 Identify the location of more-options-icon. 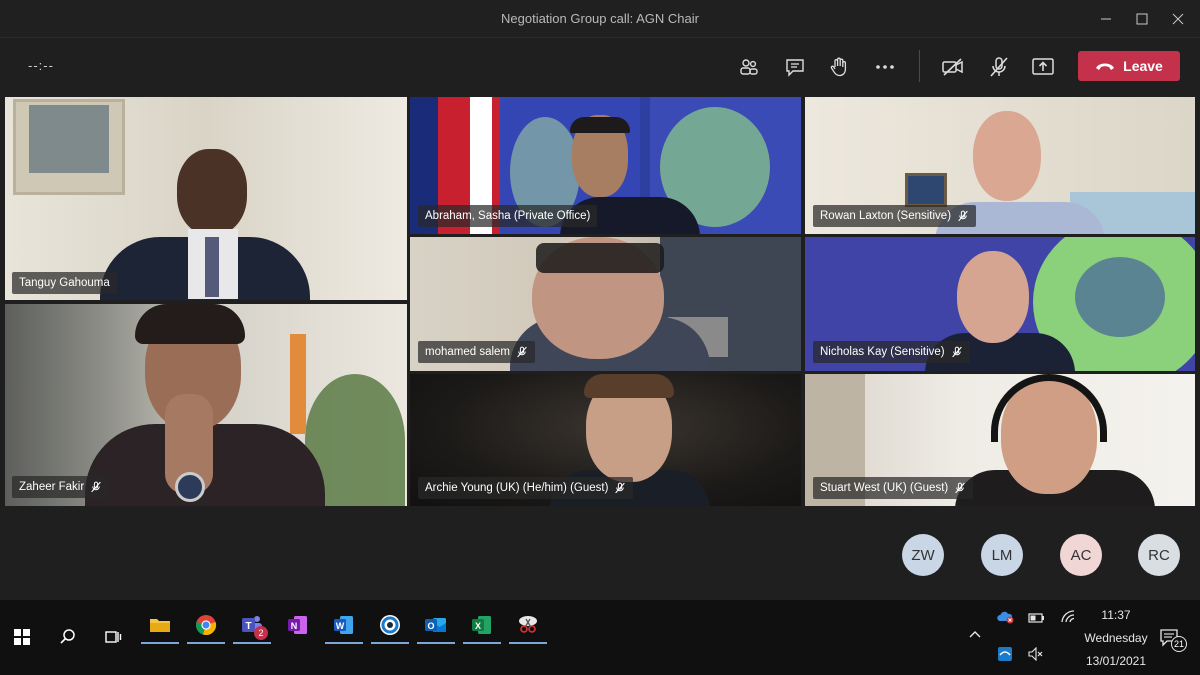
(885, 67).